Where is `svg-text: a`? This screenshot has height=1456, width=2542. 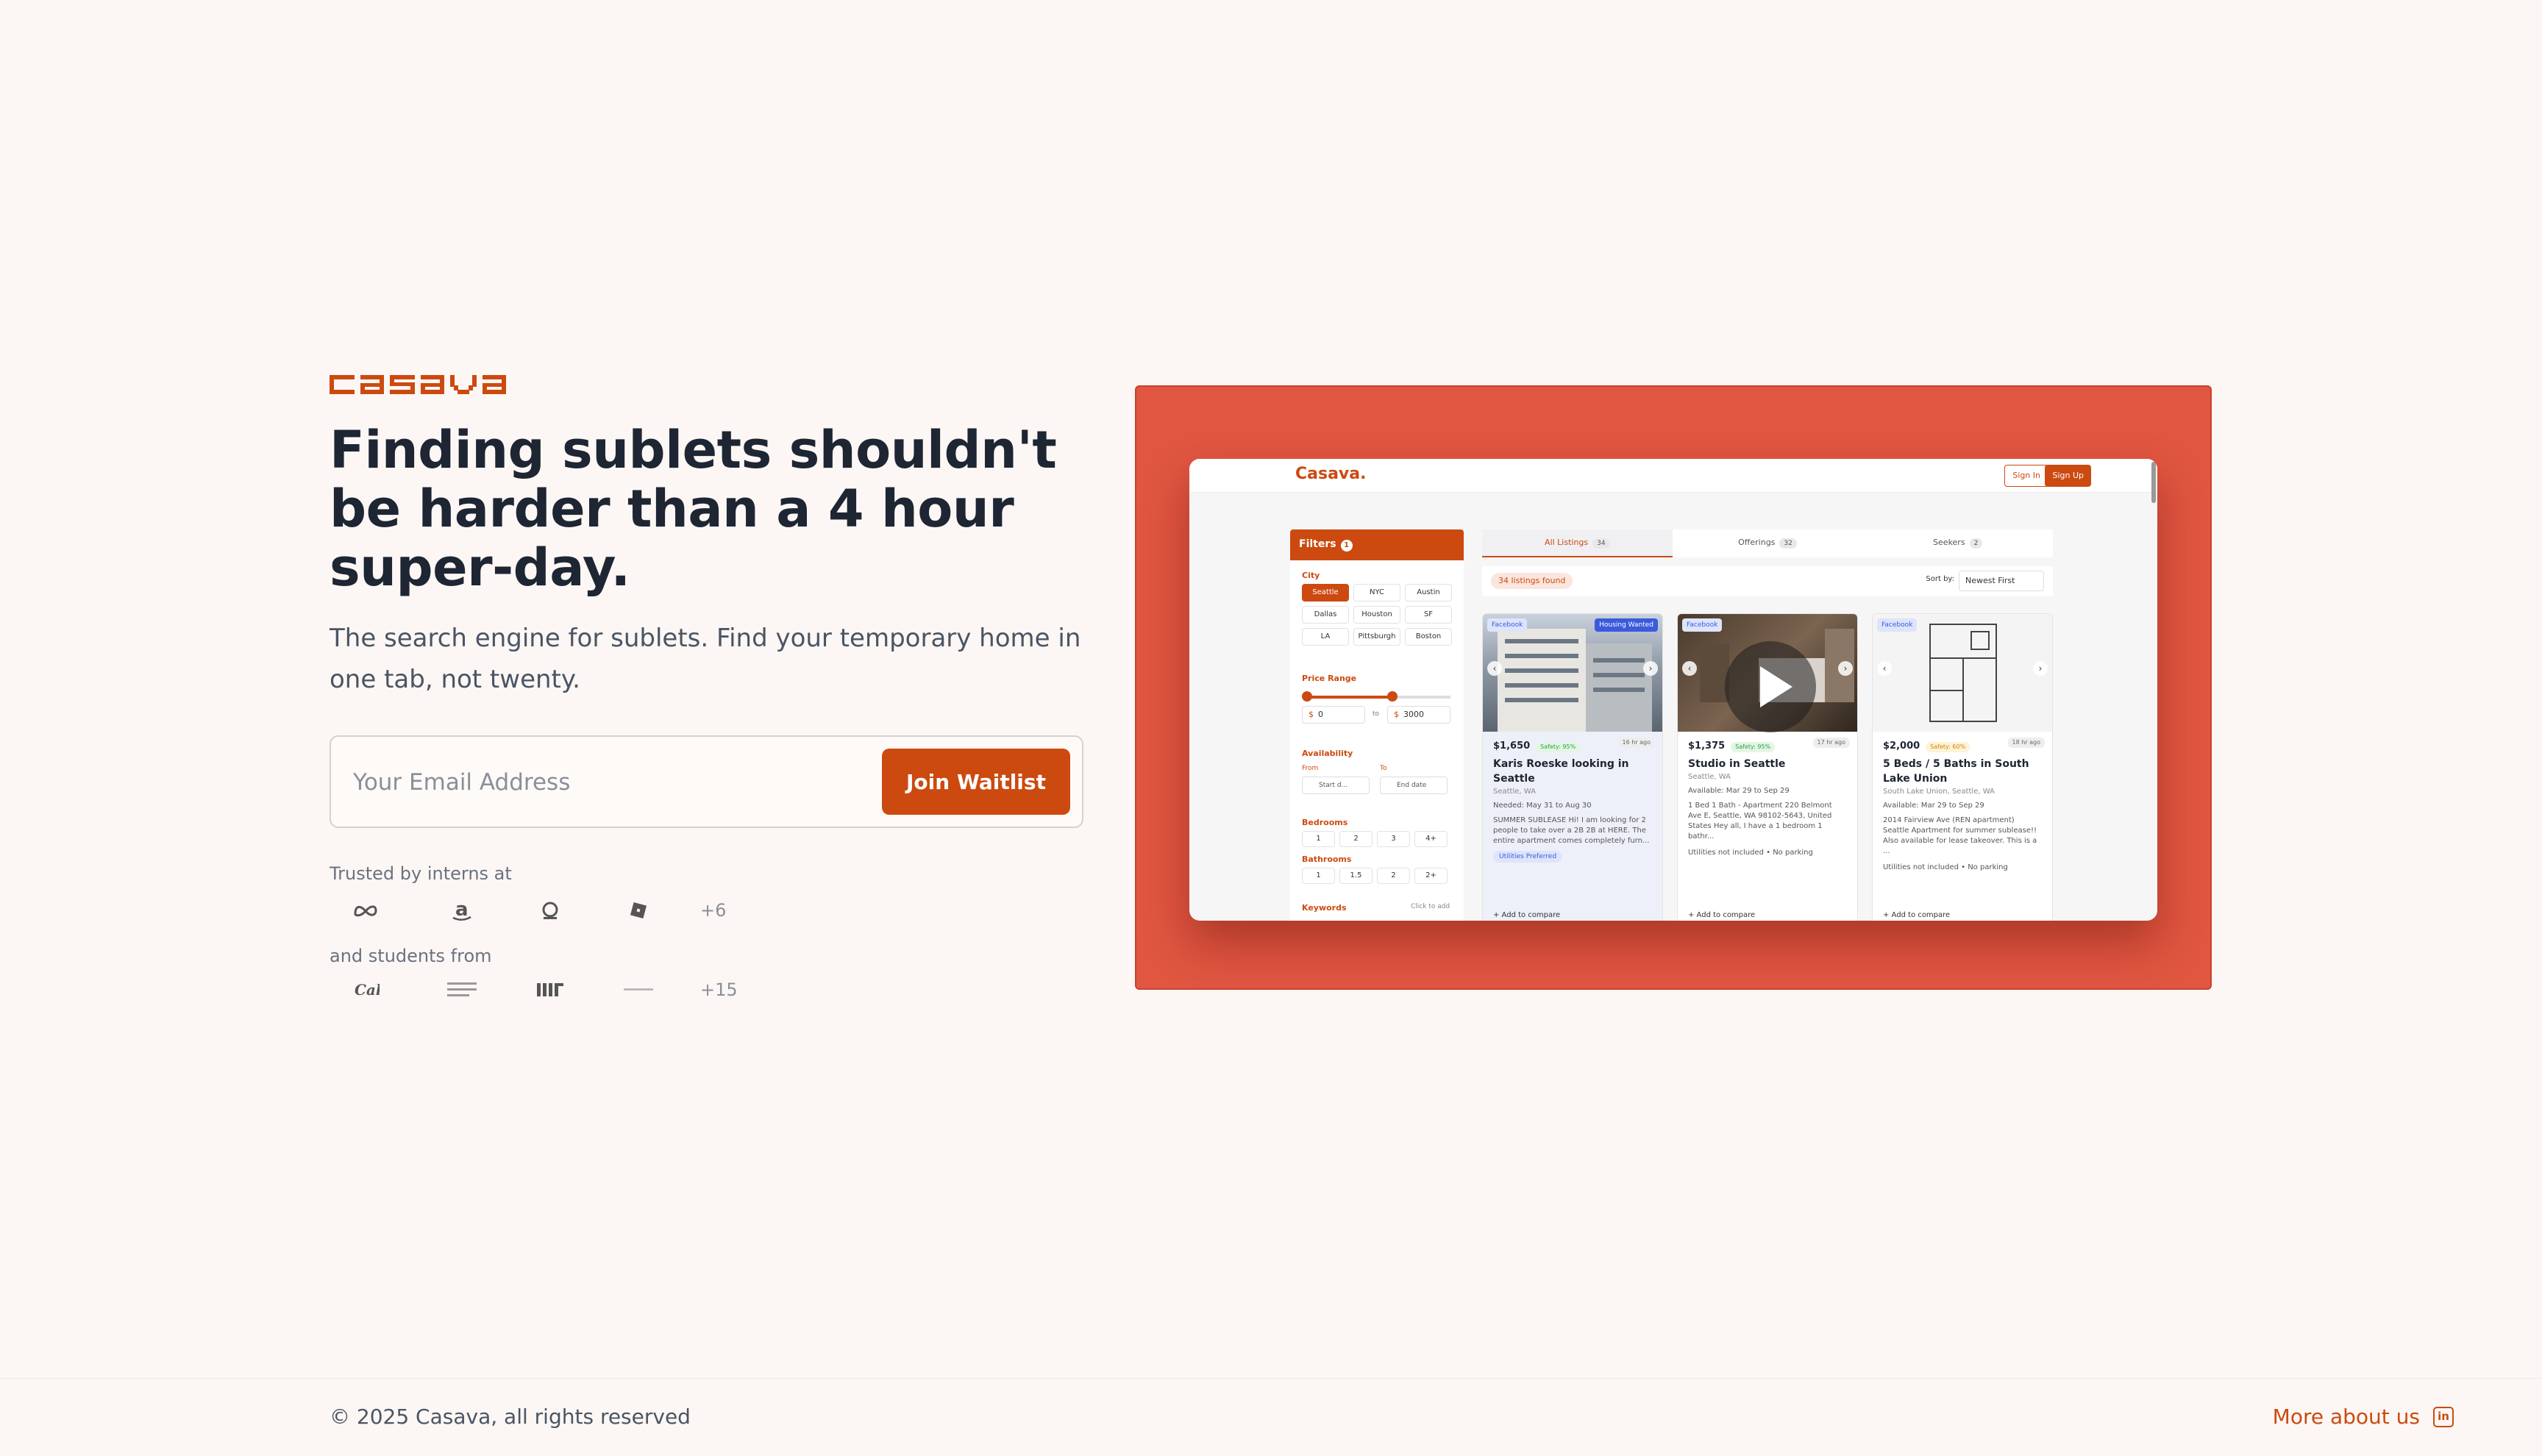
svg-text: a is located at coordinates (462, 910).